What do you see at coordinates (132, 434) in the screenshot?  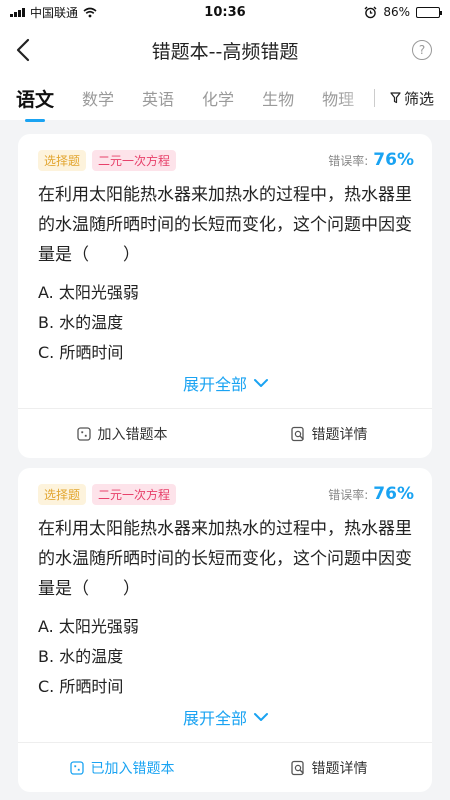 I see `add-to-notebook-label: 加入错题本` at bounding box center [132, 434].